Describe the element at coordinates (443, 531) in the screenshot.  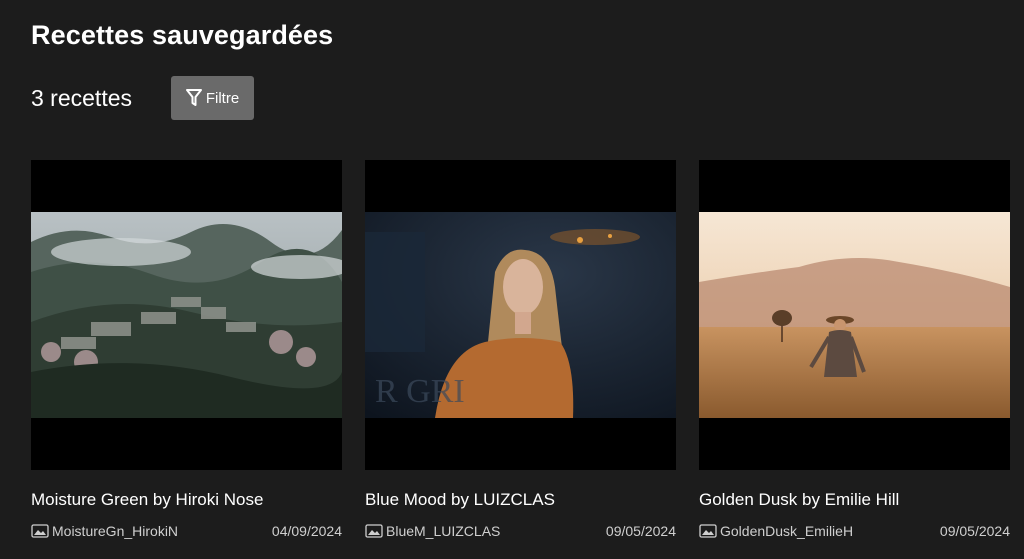
I see `recipe-file: BlueM_LUIZCLAS` at that location.